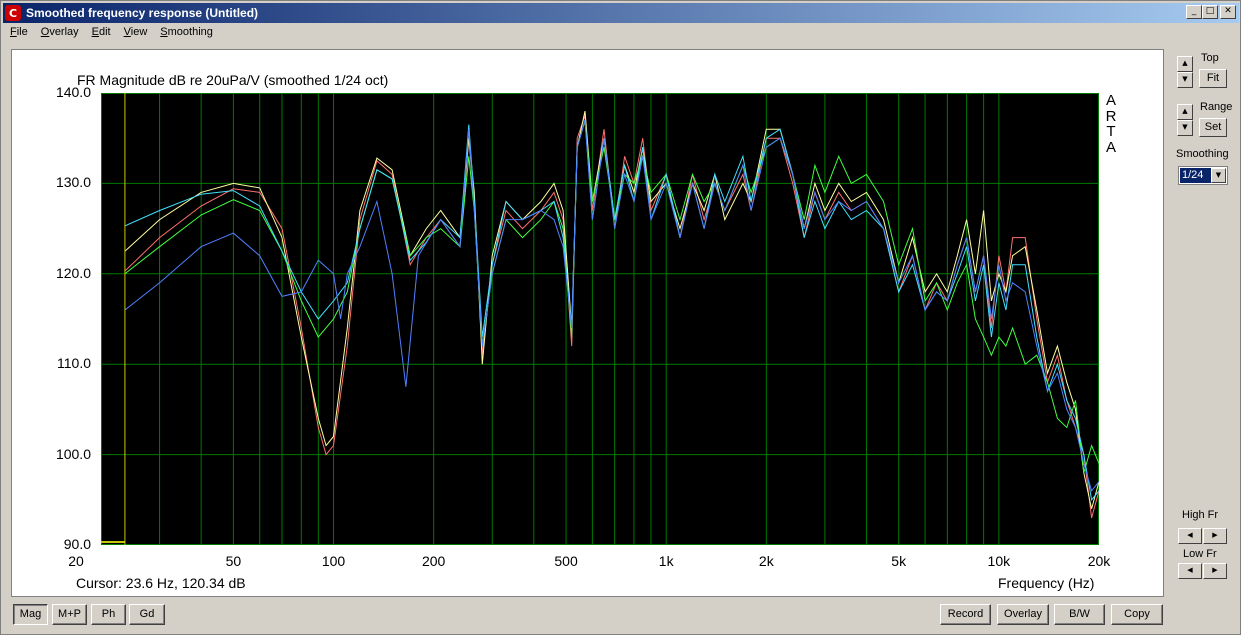 The width and height of the screenshot is (1241, 635). I want to click on x-axis-label: Frequency (Hz), so click(1046, 583).